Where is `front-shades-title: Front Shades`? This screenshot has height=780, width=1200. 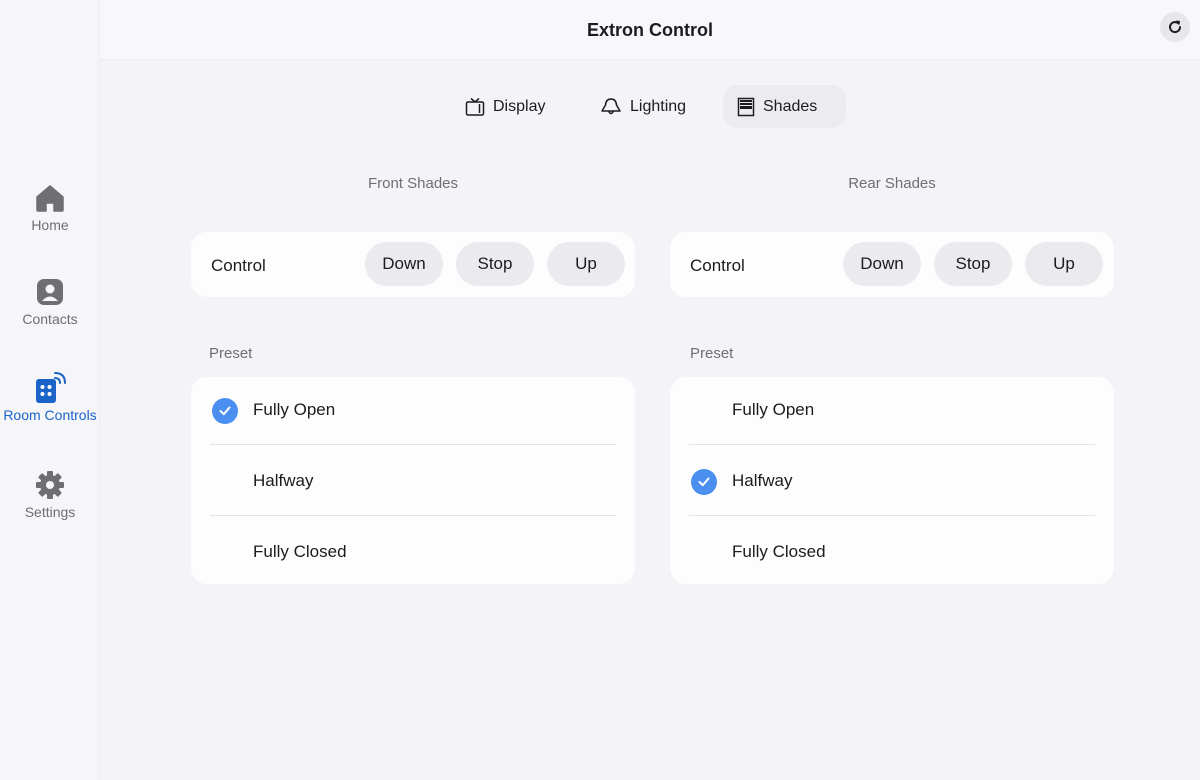 front-shades-title: Front Shades is located at coordinates (413, 183).